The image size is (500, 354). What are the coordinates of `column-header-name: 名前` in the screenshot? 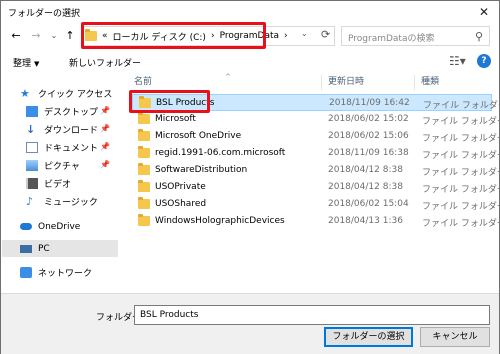 It's located at (143, 82).